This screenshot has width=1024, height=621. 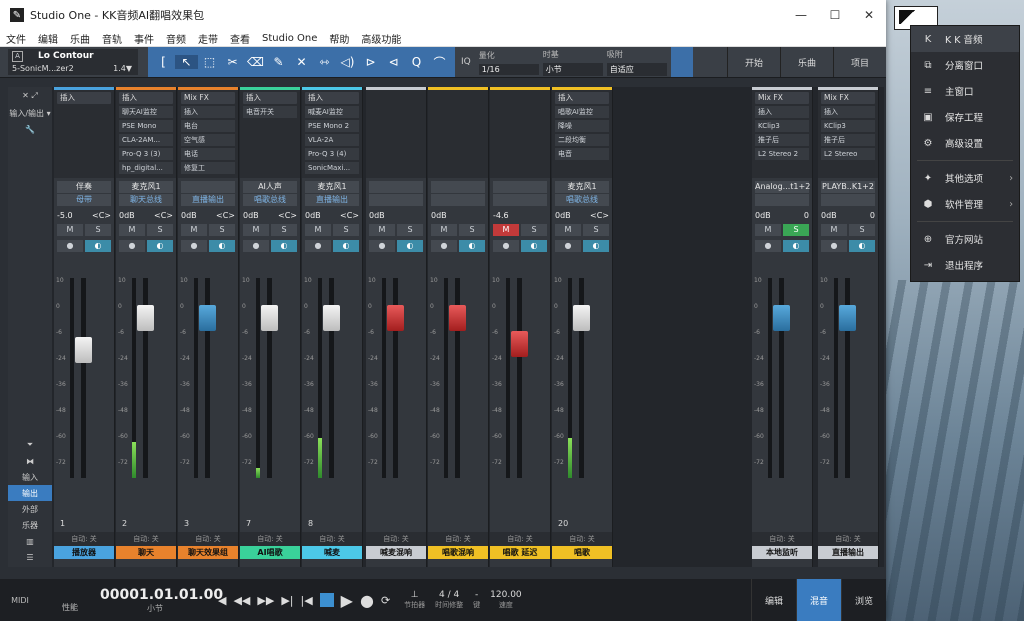 I want to click on menu-transport: 走带, so click(x=208, y=38).